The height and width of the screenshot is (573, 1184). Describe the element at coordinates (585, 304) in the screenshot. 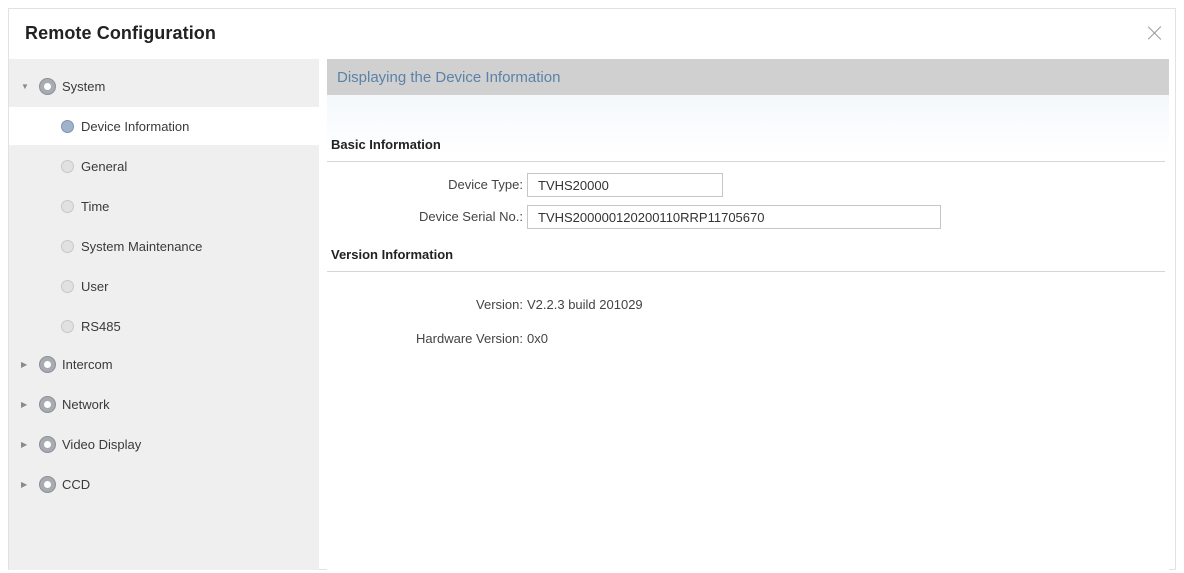

I see `version-value: V2.2.3 build 201029` at that location.